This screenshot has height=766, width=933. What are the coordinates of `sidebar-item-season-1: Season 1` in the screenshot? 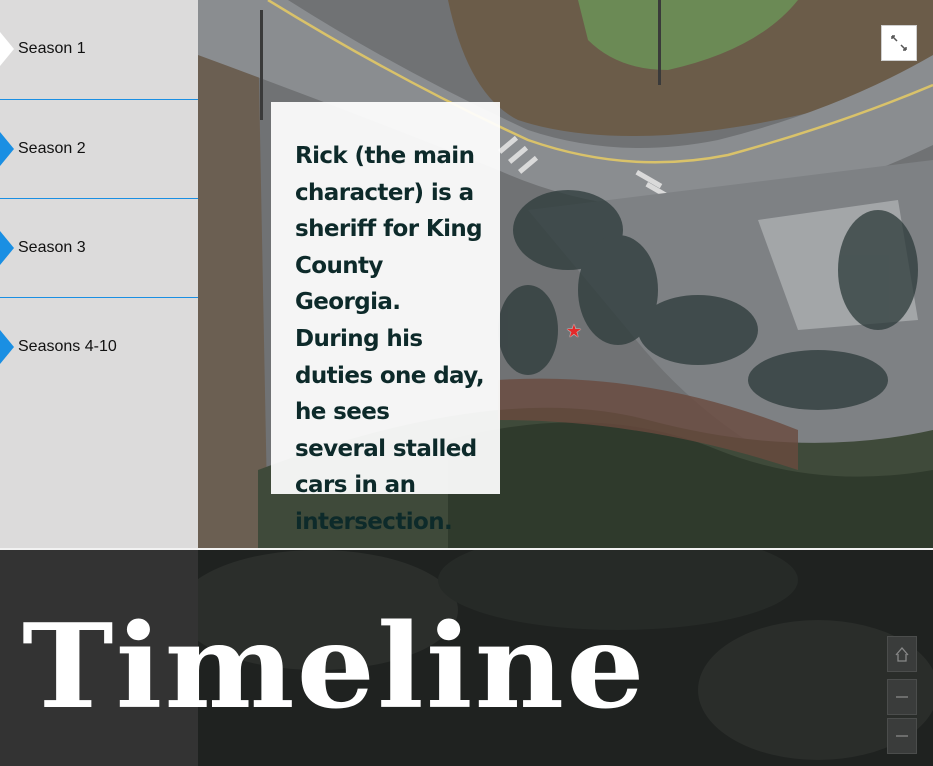 It's located at (99, 49).